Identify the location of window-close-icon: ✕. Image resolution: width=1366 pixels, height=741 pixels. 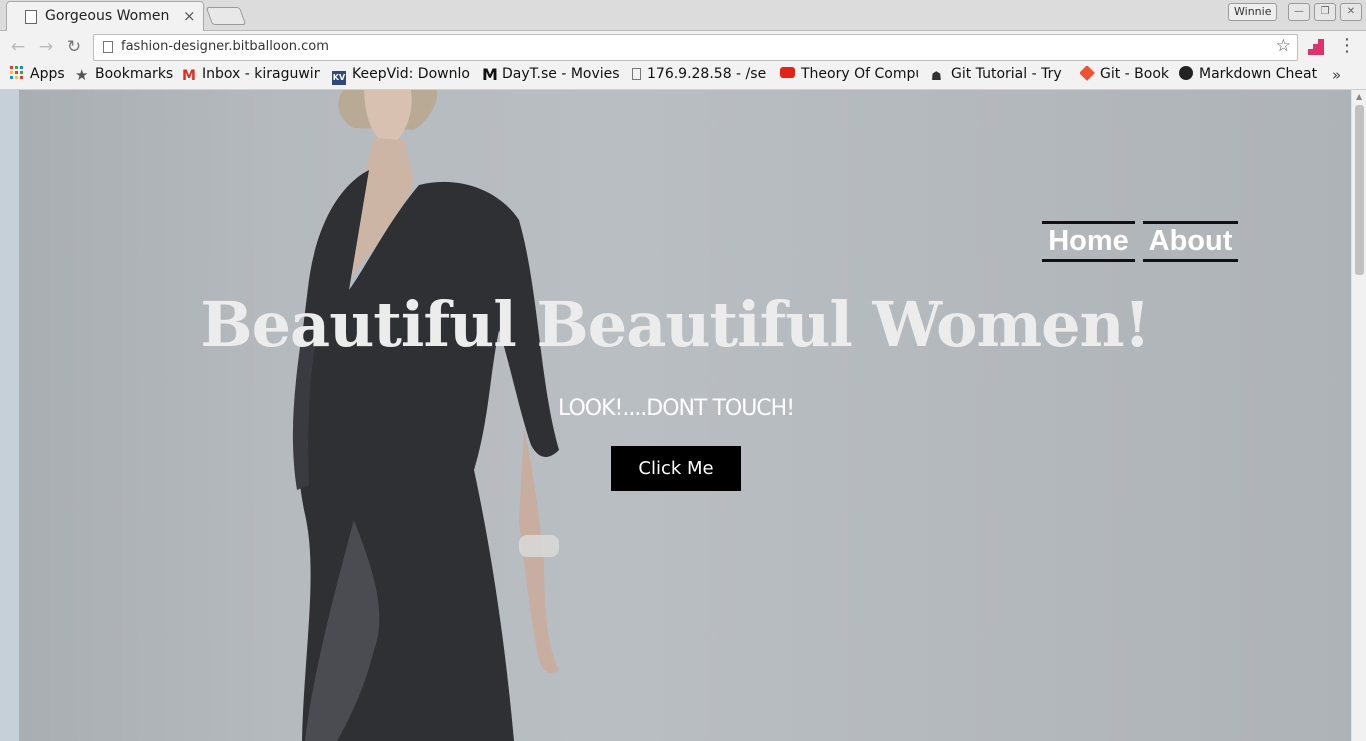
(1351, 12).